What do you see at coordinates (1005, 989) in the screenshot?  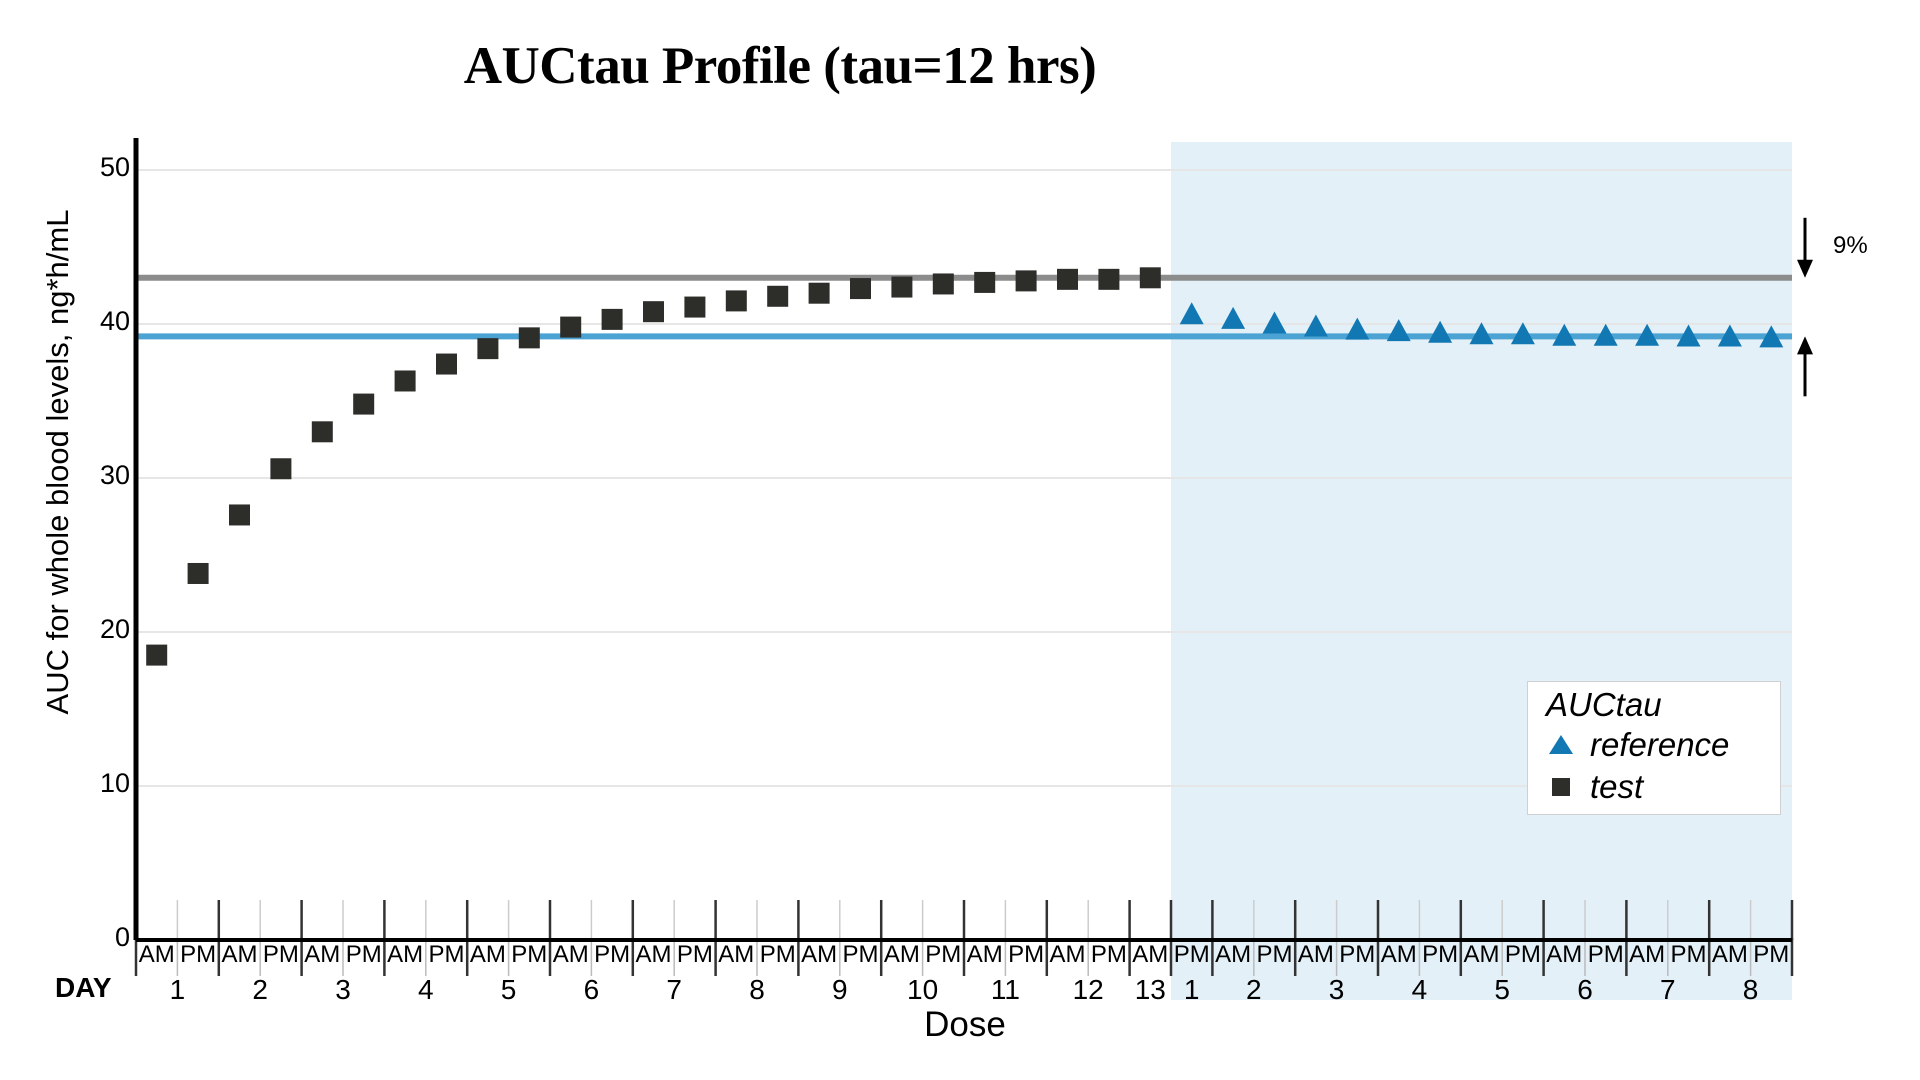 I see `x-tick-day-label: 11` at bounding box center [1005, 989].